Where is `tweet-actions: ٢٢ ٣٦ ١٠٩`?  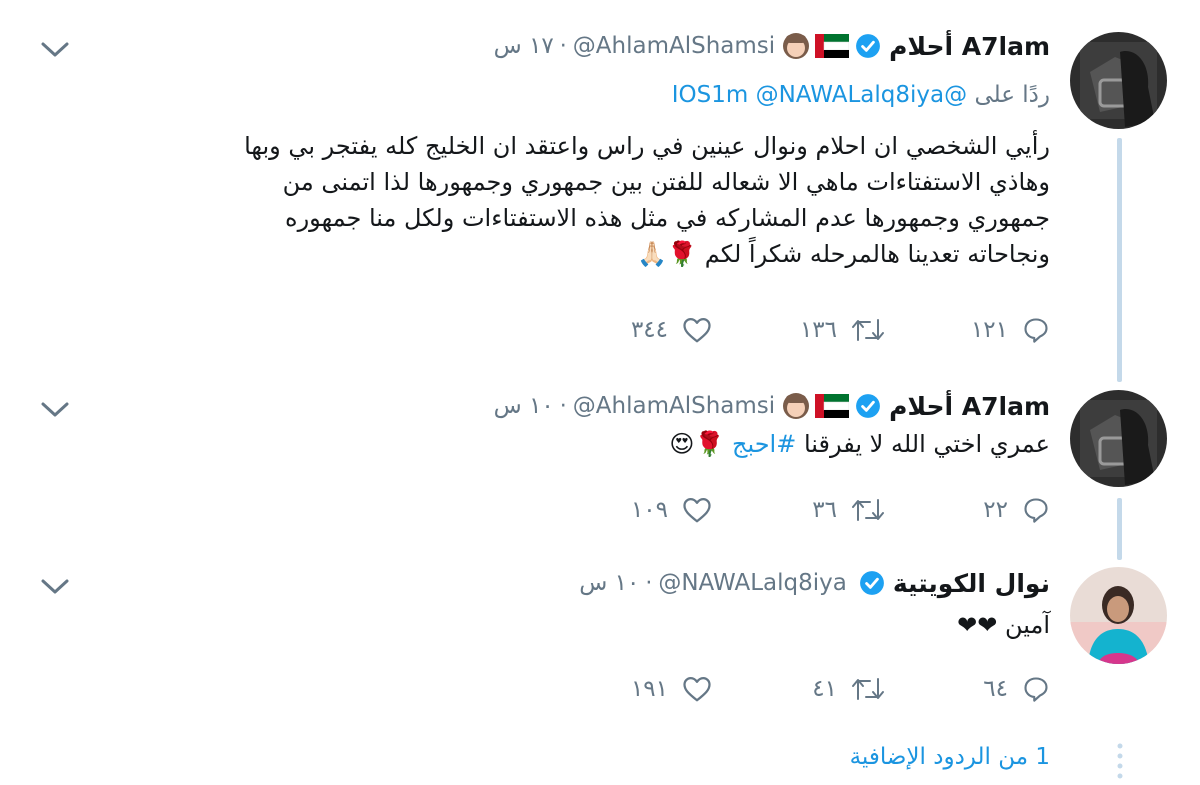 tweet-actions: ٢٢ ٣٦ ١٠٩ is located at coordinates (820, 510).